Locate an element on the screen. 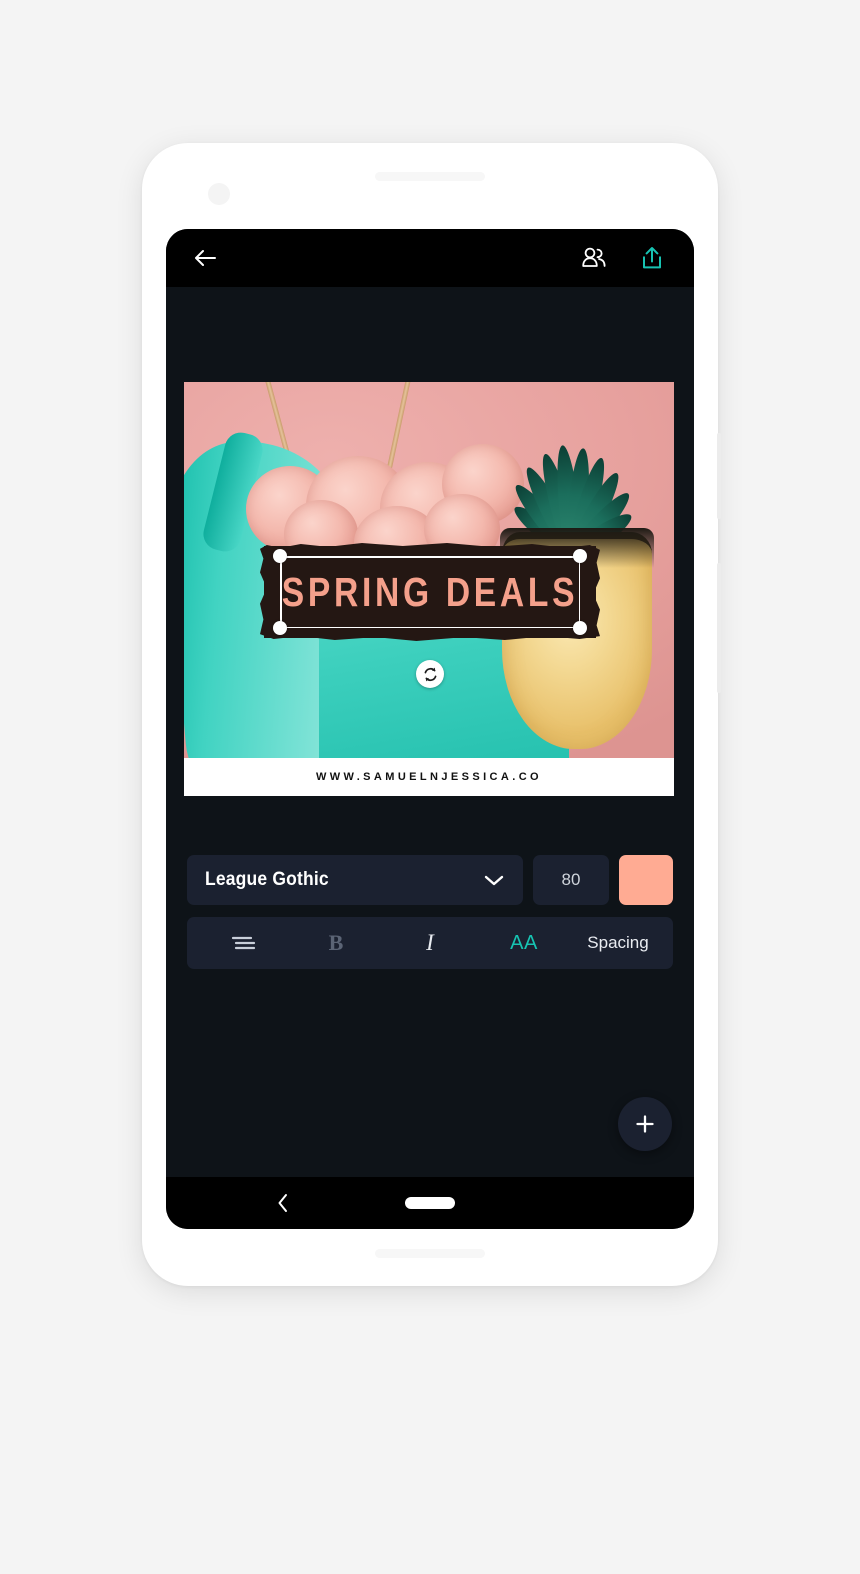 The height and width of the screenshot is (1574, 860). share-upload-icon is located at coordinates (652, 258).